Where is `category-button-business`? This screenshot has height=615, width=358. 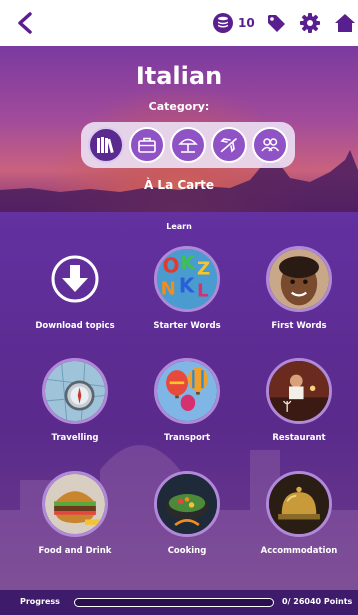 category-button-business is located at coordinates (146, 145).